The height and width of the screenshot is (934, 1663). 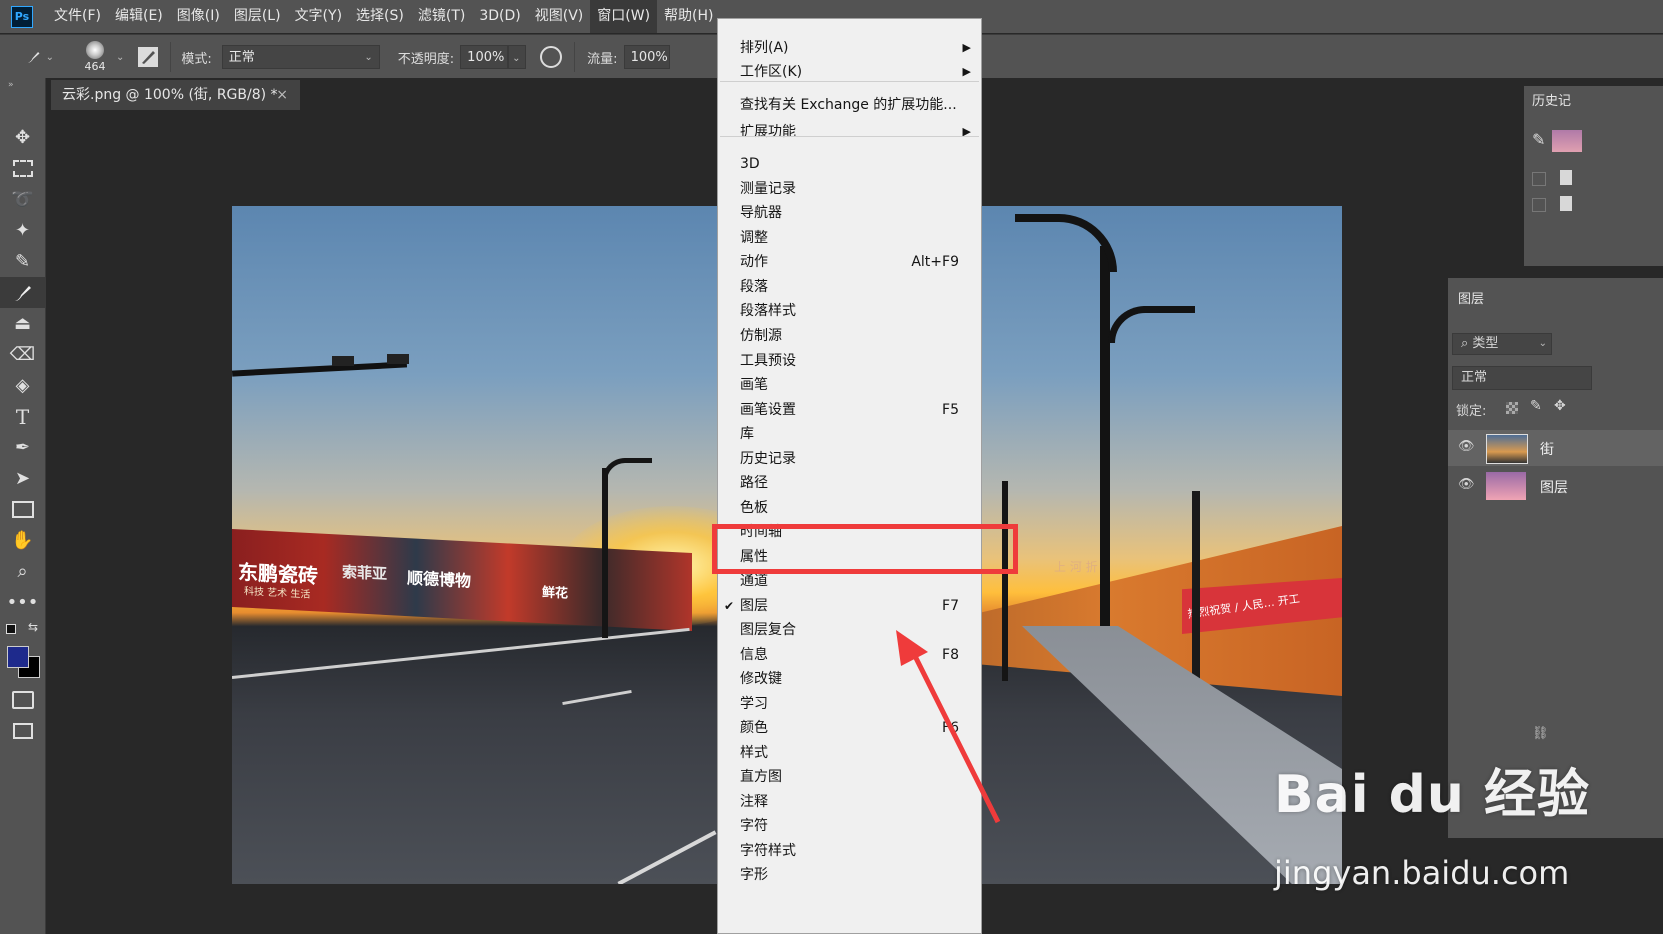 What do you see at coordinates (849, 704) in the screenshot?
I see `window-menu-item: 学习` at bounding box center [849, 704].